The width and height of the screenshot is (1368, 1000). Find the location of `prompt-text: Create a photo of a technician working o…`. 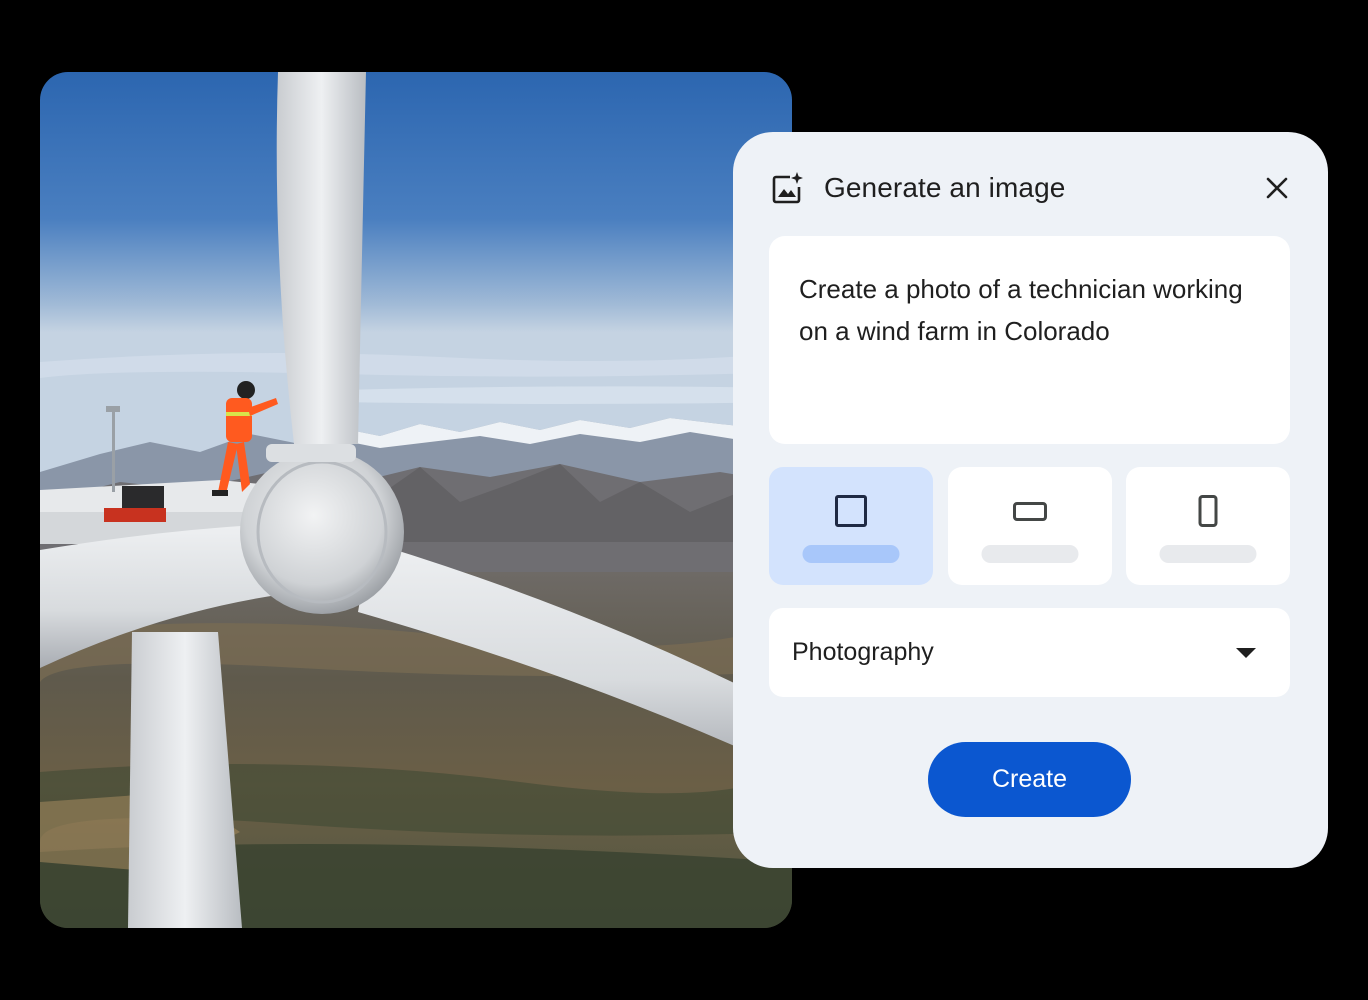

prompt-text: Create a photo of a technician working o… is located at coordinates (1021, 310).